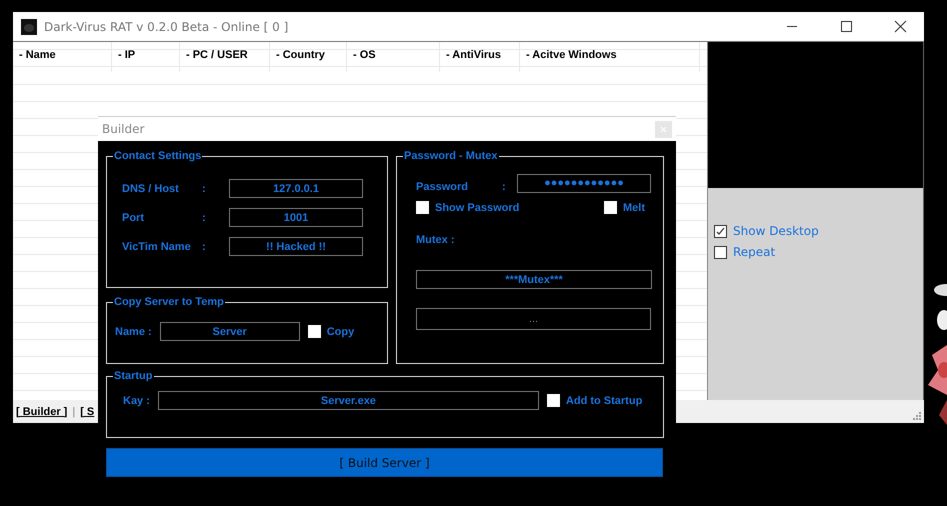 The image size is (947, 506). What do you see at coordinates (157, 246) in the screenshot?
I see `field-label: VicTim Name` at bounding box center [157, 246].